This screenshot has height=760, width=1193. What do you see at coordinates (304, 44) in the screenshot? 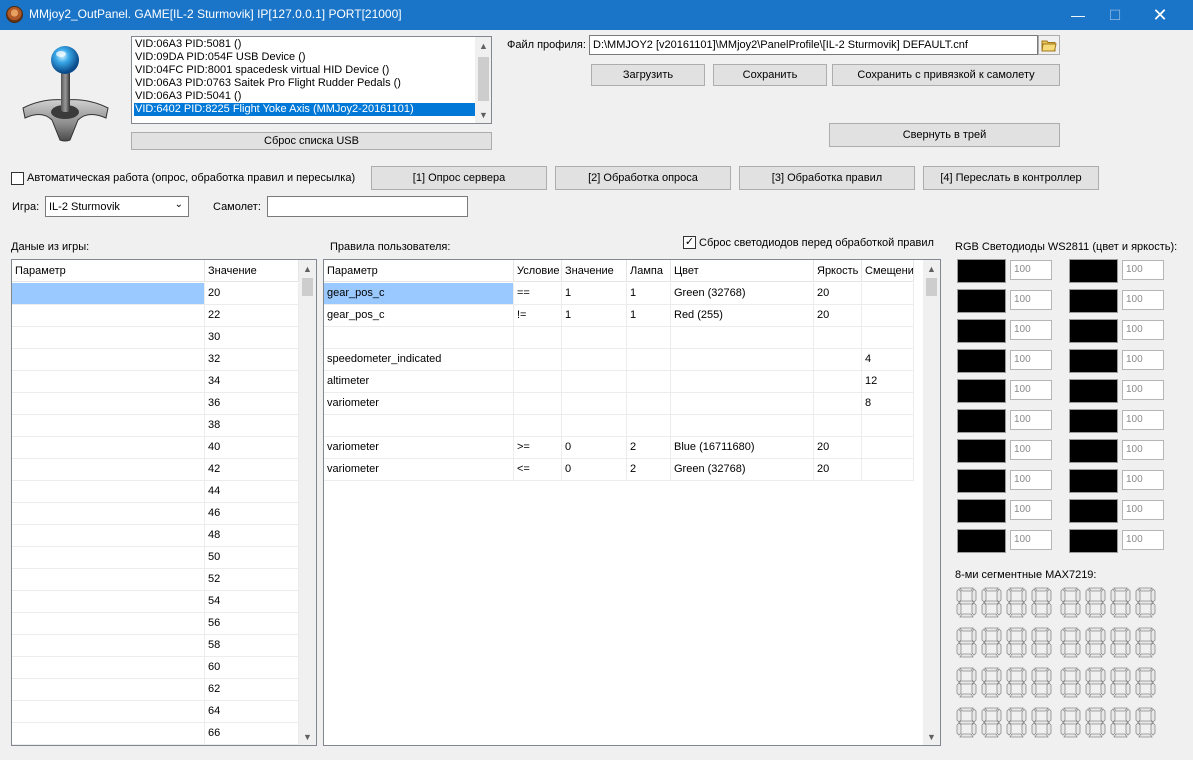
I see `usb-device-item: VID:06A3 PID:5081 ()` at bounding box center [304, 44].